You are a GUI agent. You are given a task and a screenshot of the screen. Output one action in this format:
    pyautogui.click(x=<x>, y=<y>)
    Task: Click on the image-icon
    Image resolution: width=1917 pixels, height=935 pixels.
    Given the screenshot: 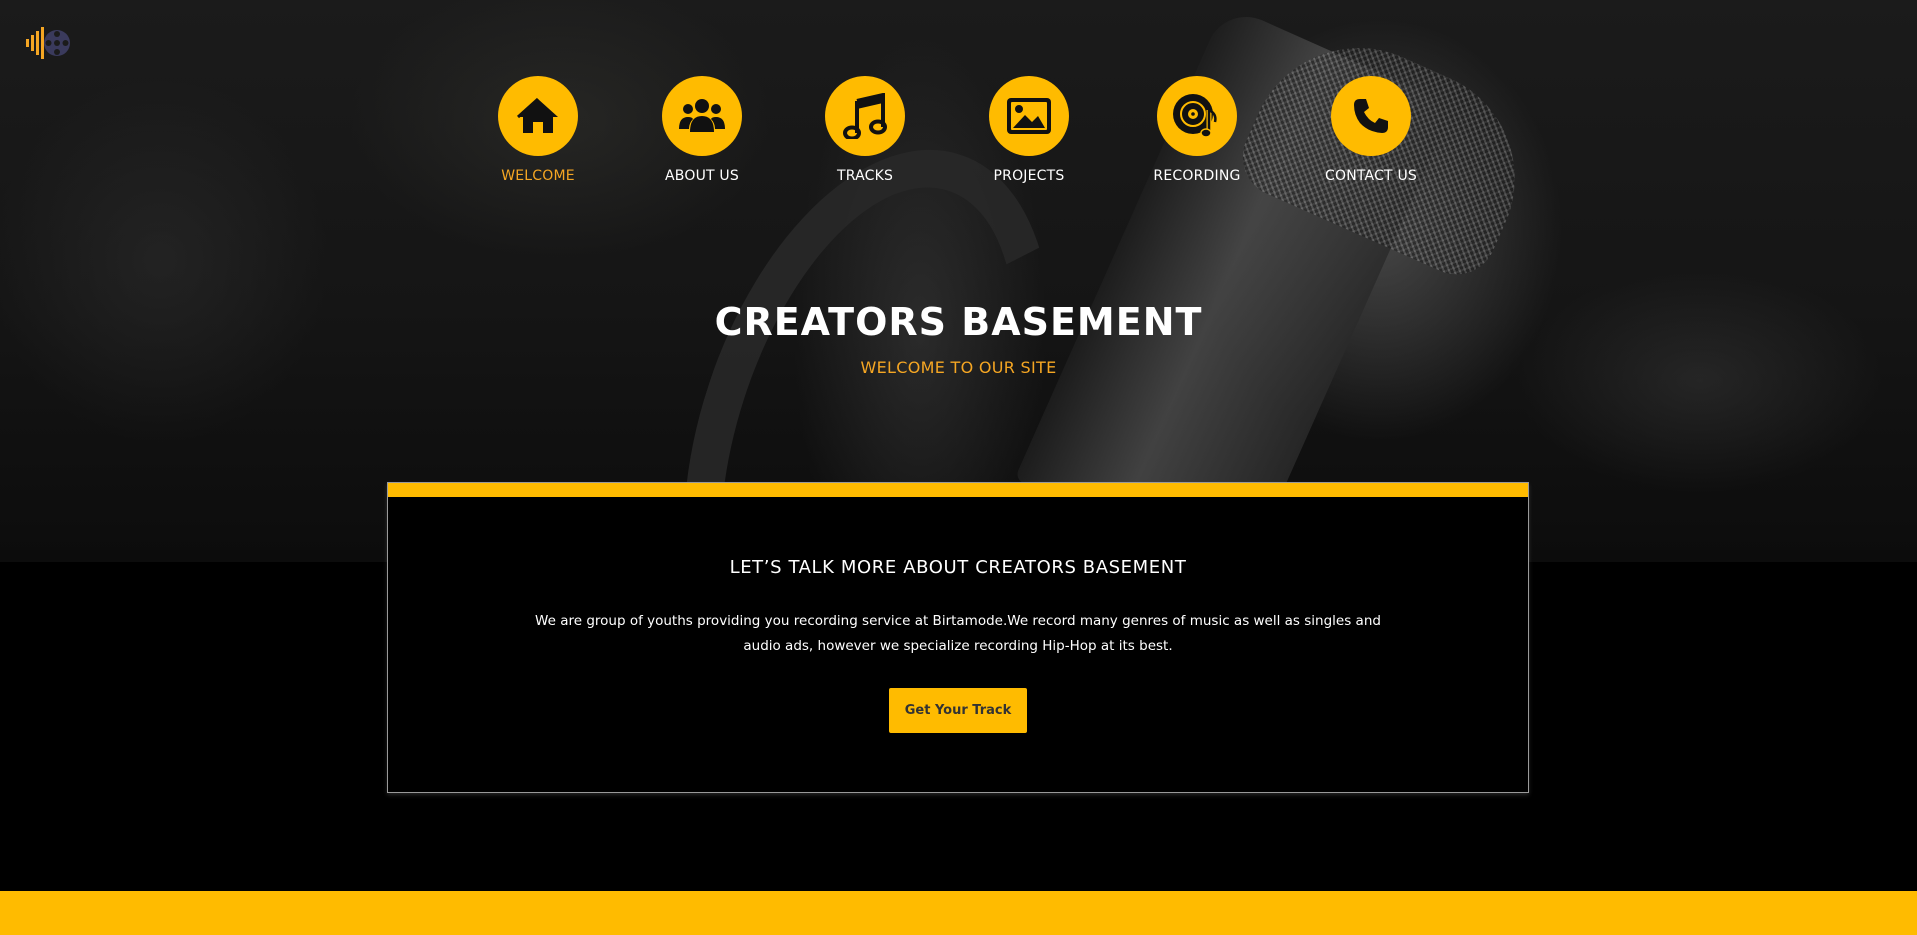 What is the action you would take?
    pyautogui.click(x=1029, y=116)
    